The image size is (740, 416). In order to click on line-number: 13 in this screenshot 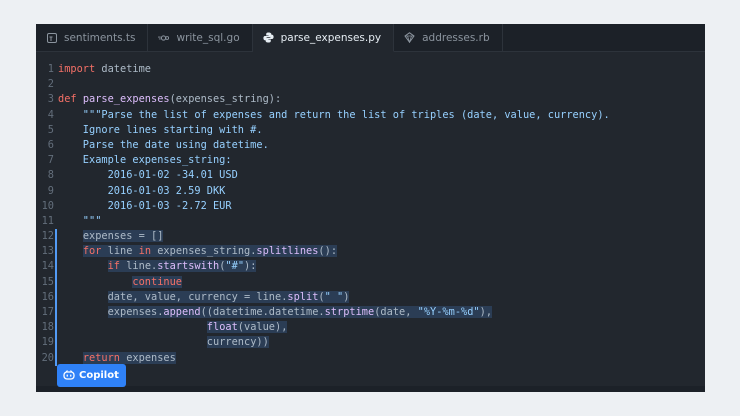, I will do `click(47, 251)`.